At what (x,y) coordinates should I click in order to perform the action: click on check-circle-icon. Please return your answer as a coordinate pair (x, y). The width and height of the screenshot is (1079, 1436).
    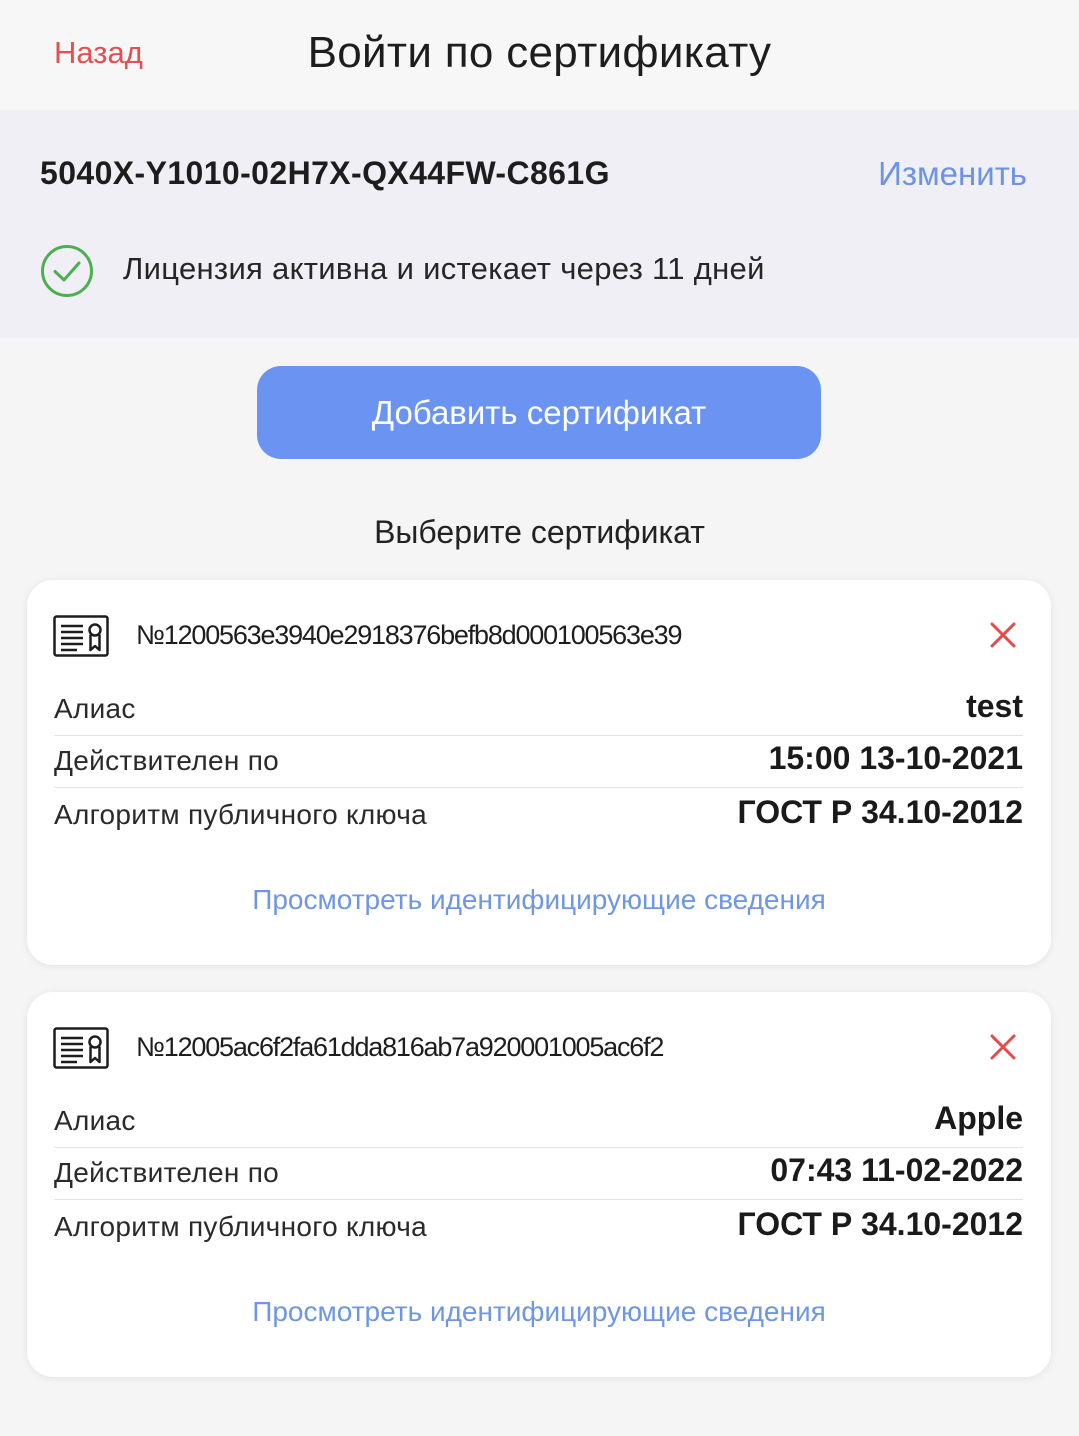
    Looking at the image, I should click on (67, 271).